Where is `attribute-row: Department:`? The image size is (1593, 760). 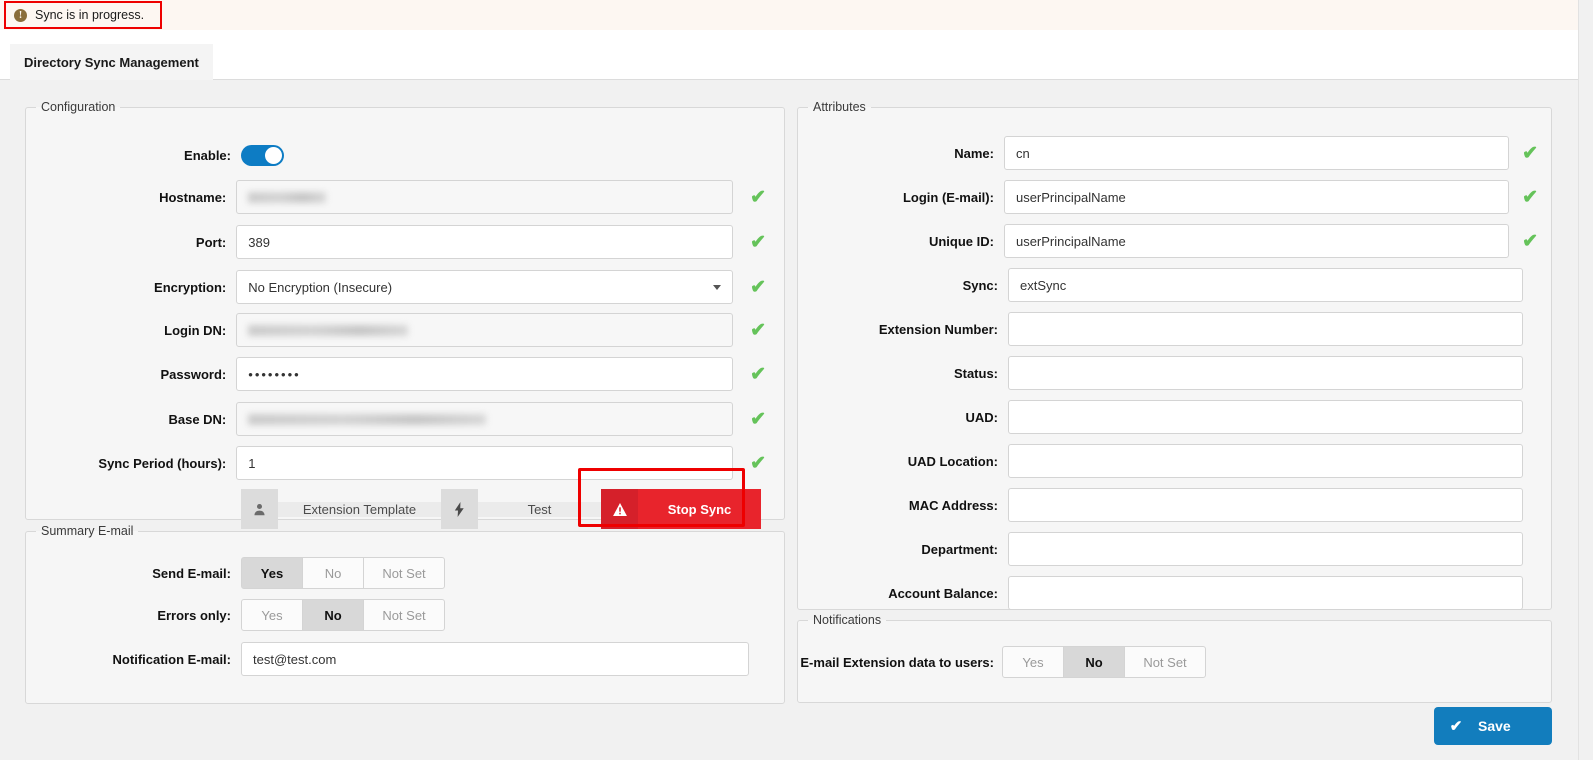 attribute-row: Department: is located at coordinates (1168, 549).